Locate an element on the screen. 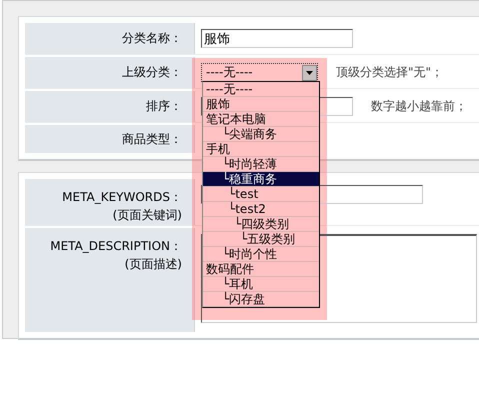 The image size is (479, 407). field-label: 商品类型： is located at coordinates (110, 139).